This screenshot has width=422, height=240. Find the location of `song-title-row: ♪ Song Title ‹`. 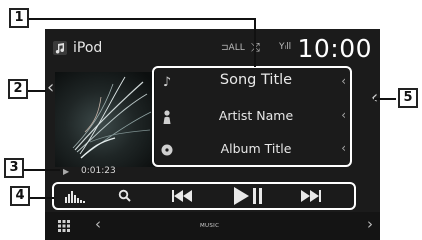

song-title-row: ♪ Song Title ‹ is located at coordinates (252, 84).